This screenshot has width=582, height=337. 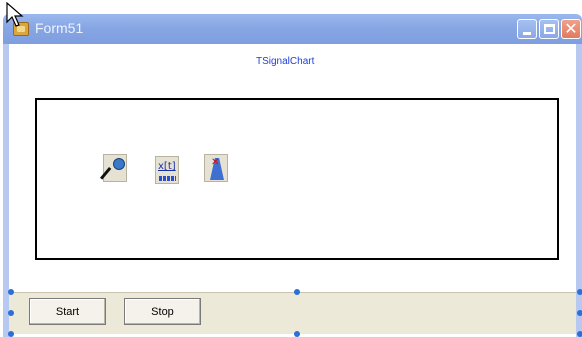 I want to click on close-button: ✕, so click(x=571, y=29).